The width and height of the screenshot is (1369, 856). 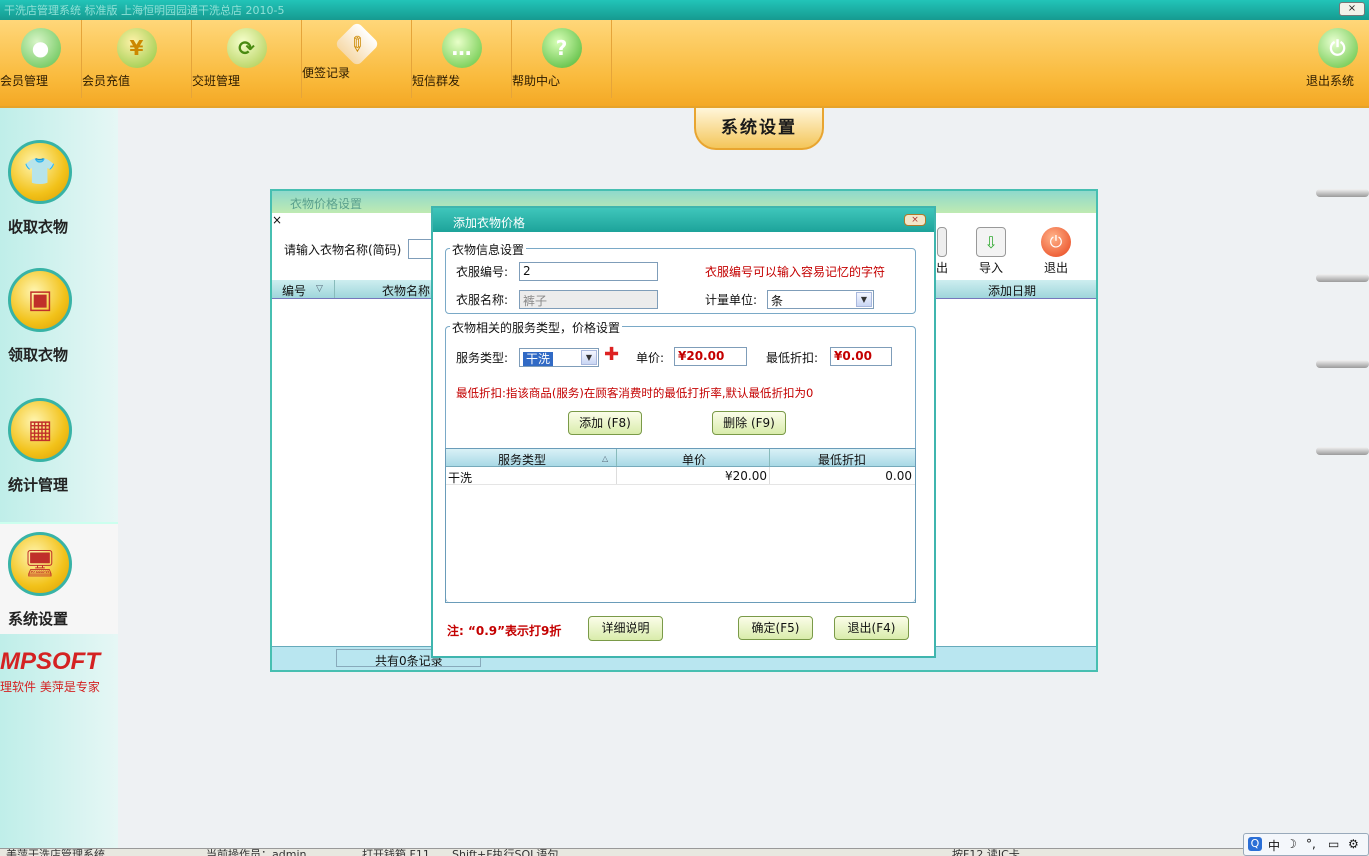 What do you see at coordinates (538, 359) in the screenshot?
I see `service-type-select-value: 干洗` at bounding box center [538, 359].